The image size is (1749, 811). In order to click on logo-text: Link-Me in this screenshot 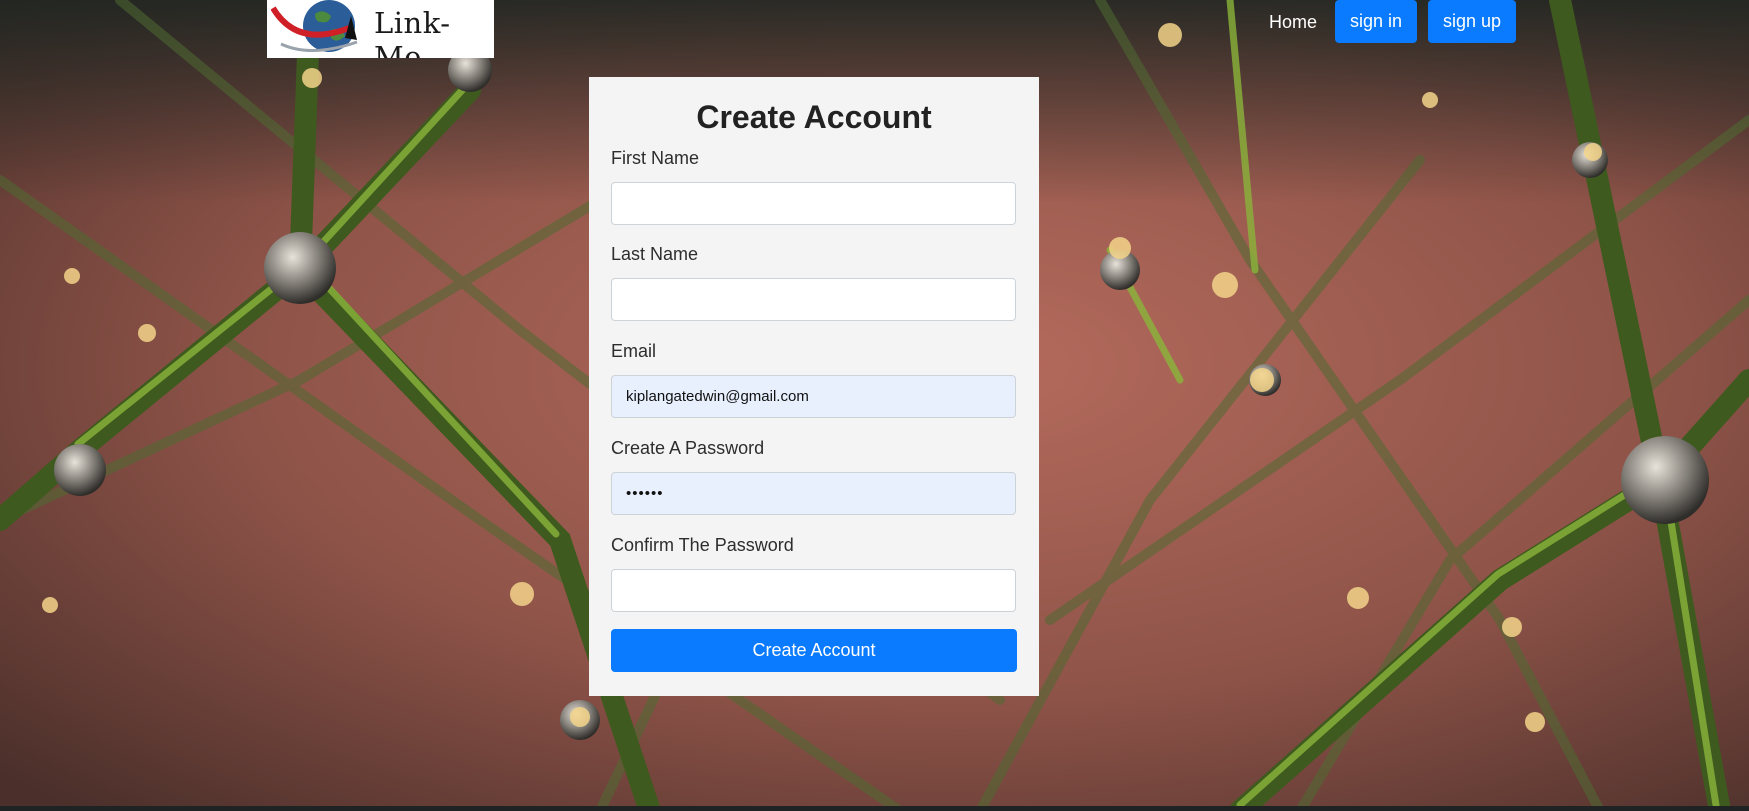, I will do `click(412, 32)`.